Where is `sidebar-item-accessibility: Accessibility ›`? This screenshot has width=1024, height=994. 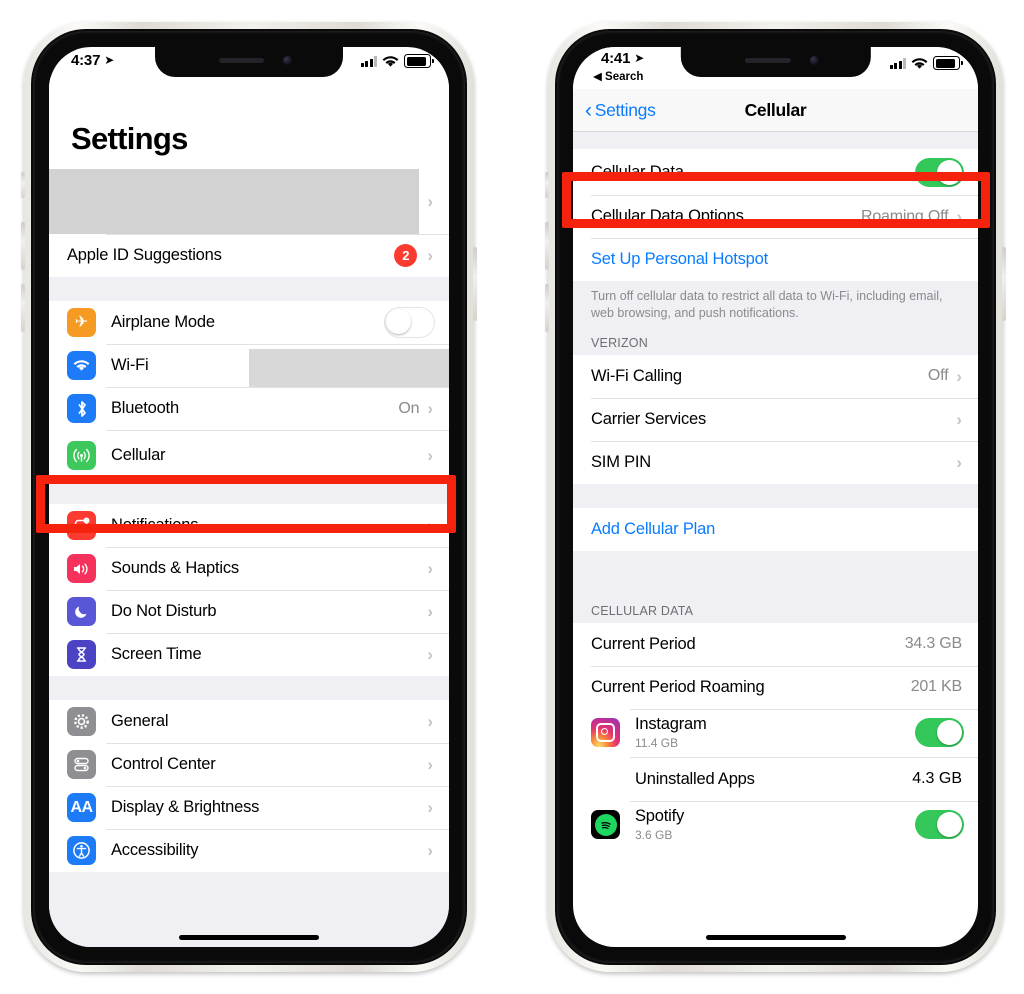
sidebar-item-accessibility: Accessibility › is located at coordinates (249, 850).